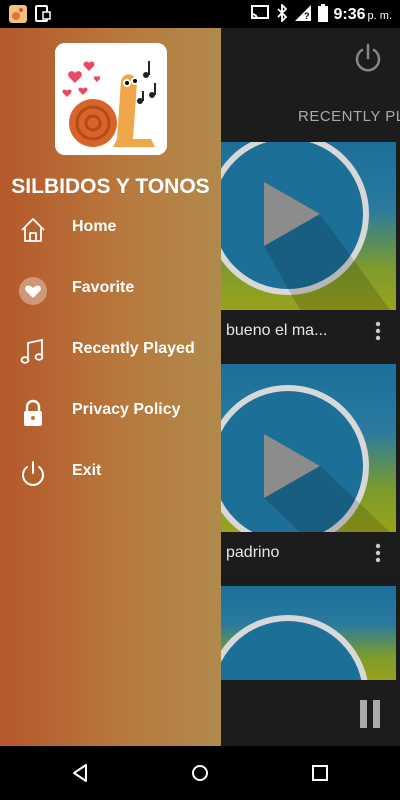  Describe the element at coordinates (133, 348) in the screenshot. I see `menu-label: Recently Played` at that location.